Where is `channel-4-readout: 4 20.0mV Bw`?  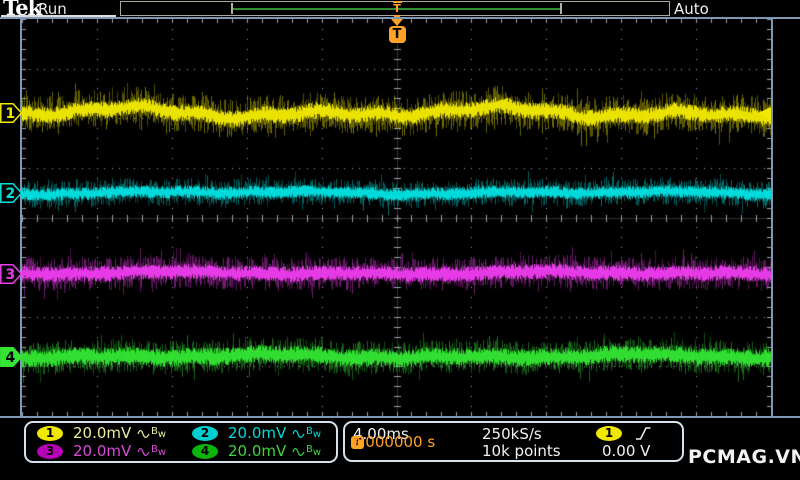
channel-4-readout: 4 20.0mV Bw is located at coordinates (258, 450).